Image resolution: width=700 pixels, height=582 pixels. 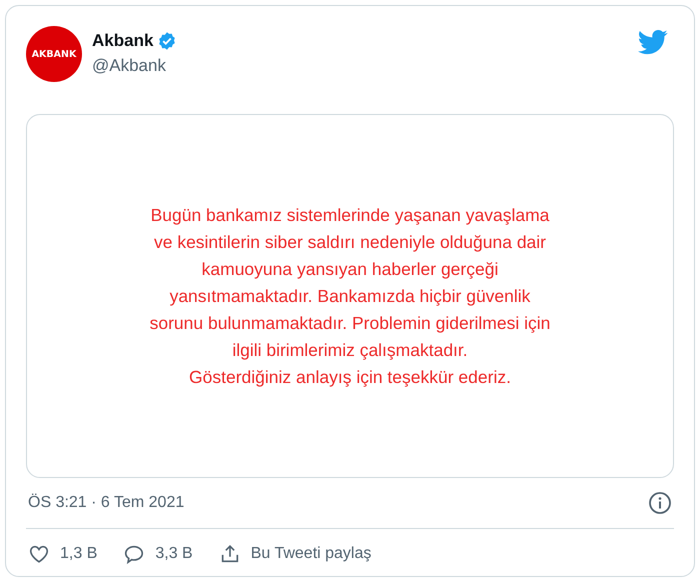 I want to click on info-icon, so click(x=660, y=503).